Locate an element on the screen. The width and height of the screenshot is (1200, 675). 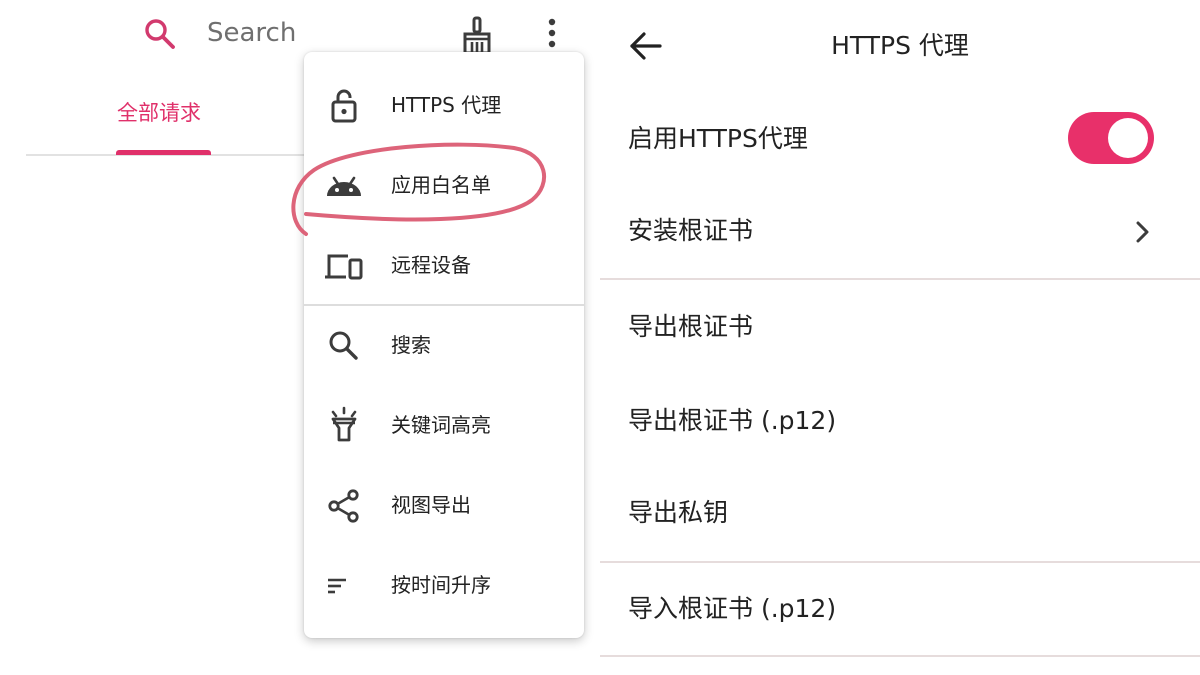
tab-selected-indicator is located at coordinates (163, 152).